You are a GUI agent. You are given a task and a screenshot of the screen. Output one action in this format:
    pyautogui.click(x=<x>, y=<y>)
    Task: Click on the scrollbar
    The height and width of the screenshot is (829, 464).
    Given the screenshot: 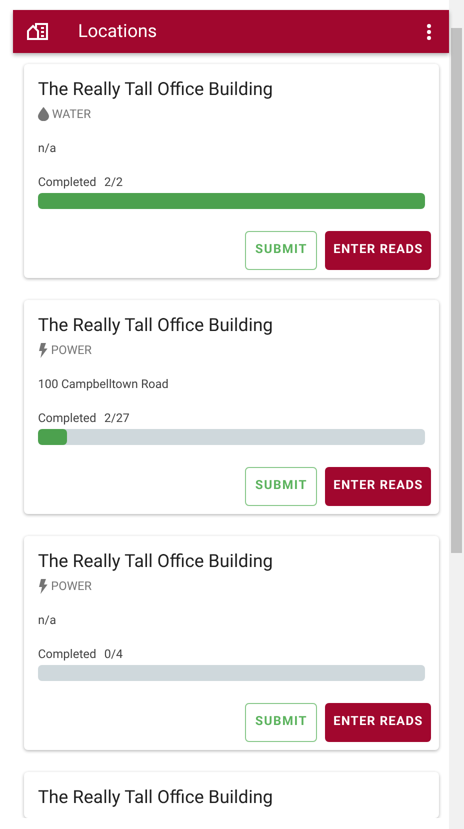 What is the action you would take?
    pyautogui.click(x=456, y=414)
    